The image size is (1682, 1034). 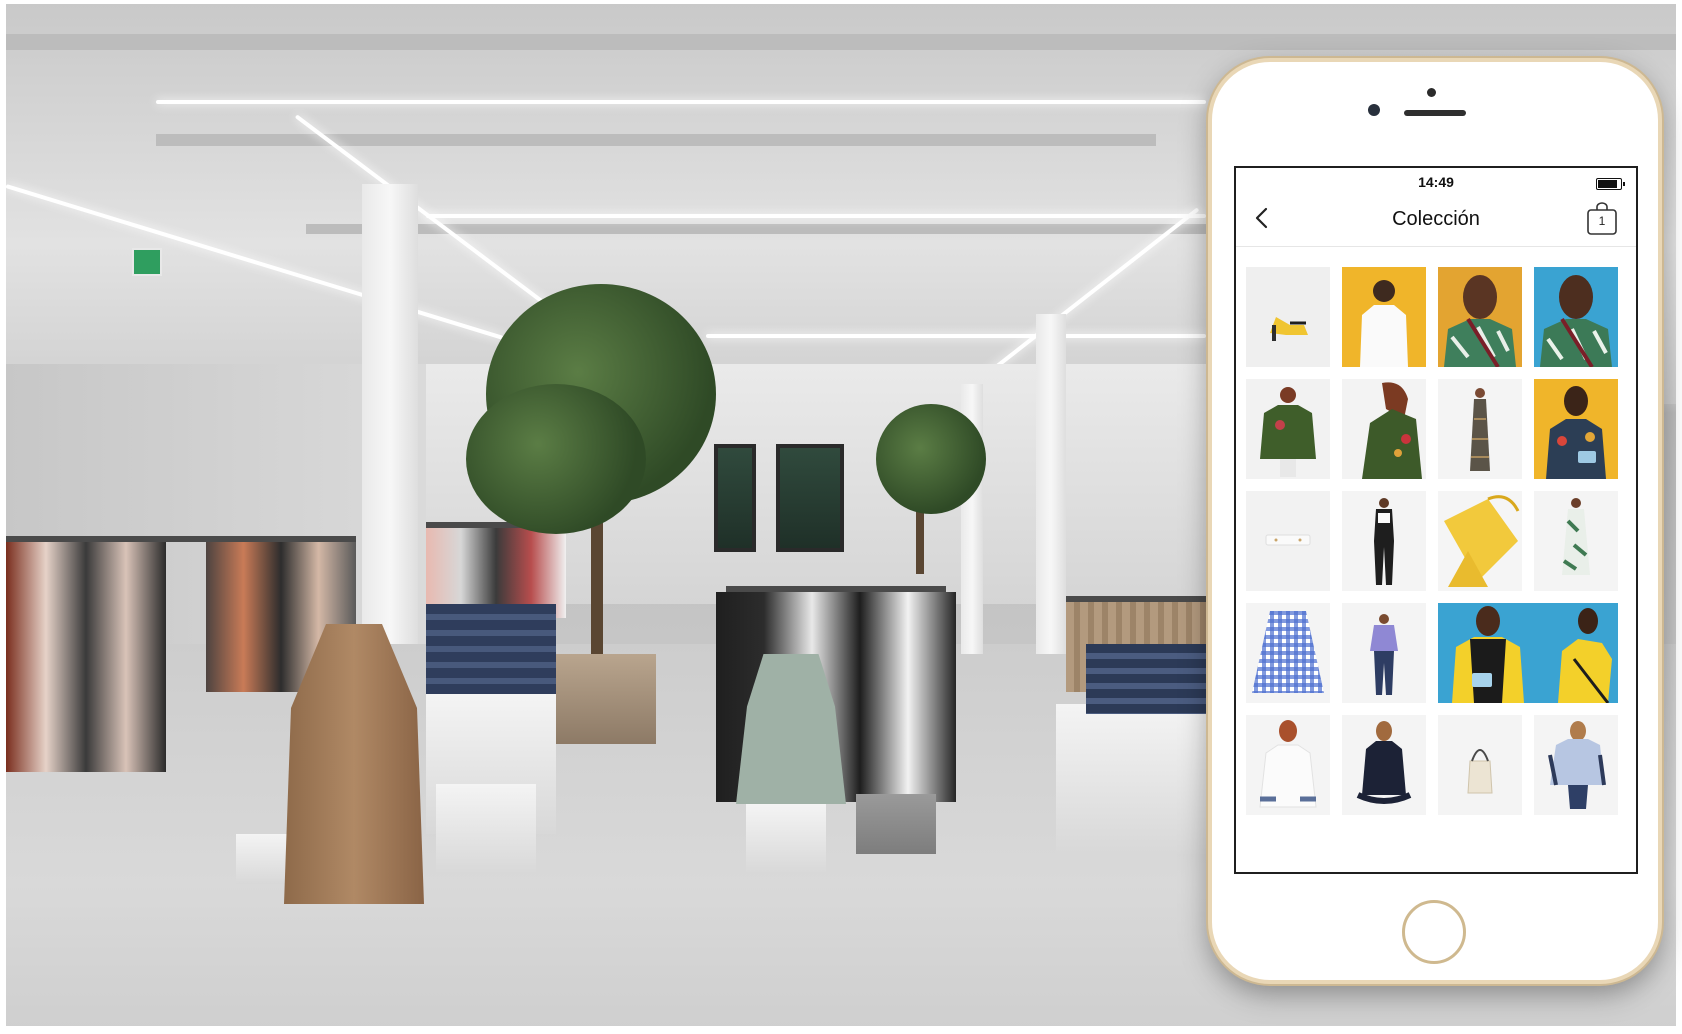 I want to click on product-tile-tropical-print-top-model-b, so click(x=1576, y=317).